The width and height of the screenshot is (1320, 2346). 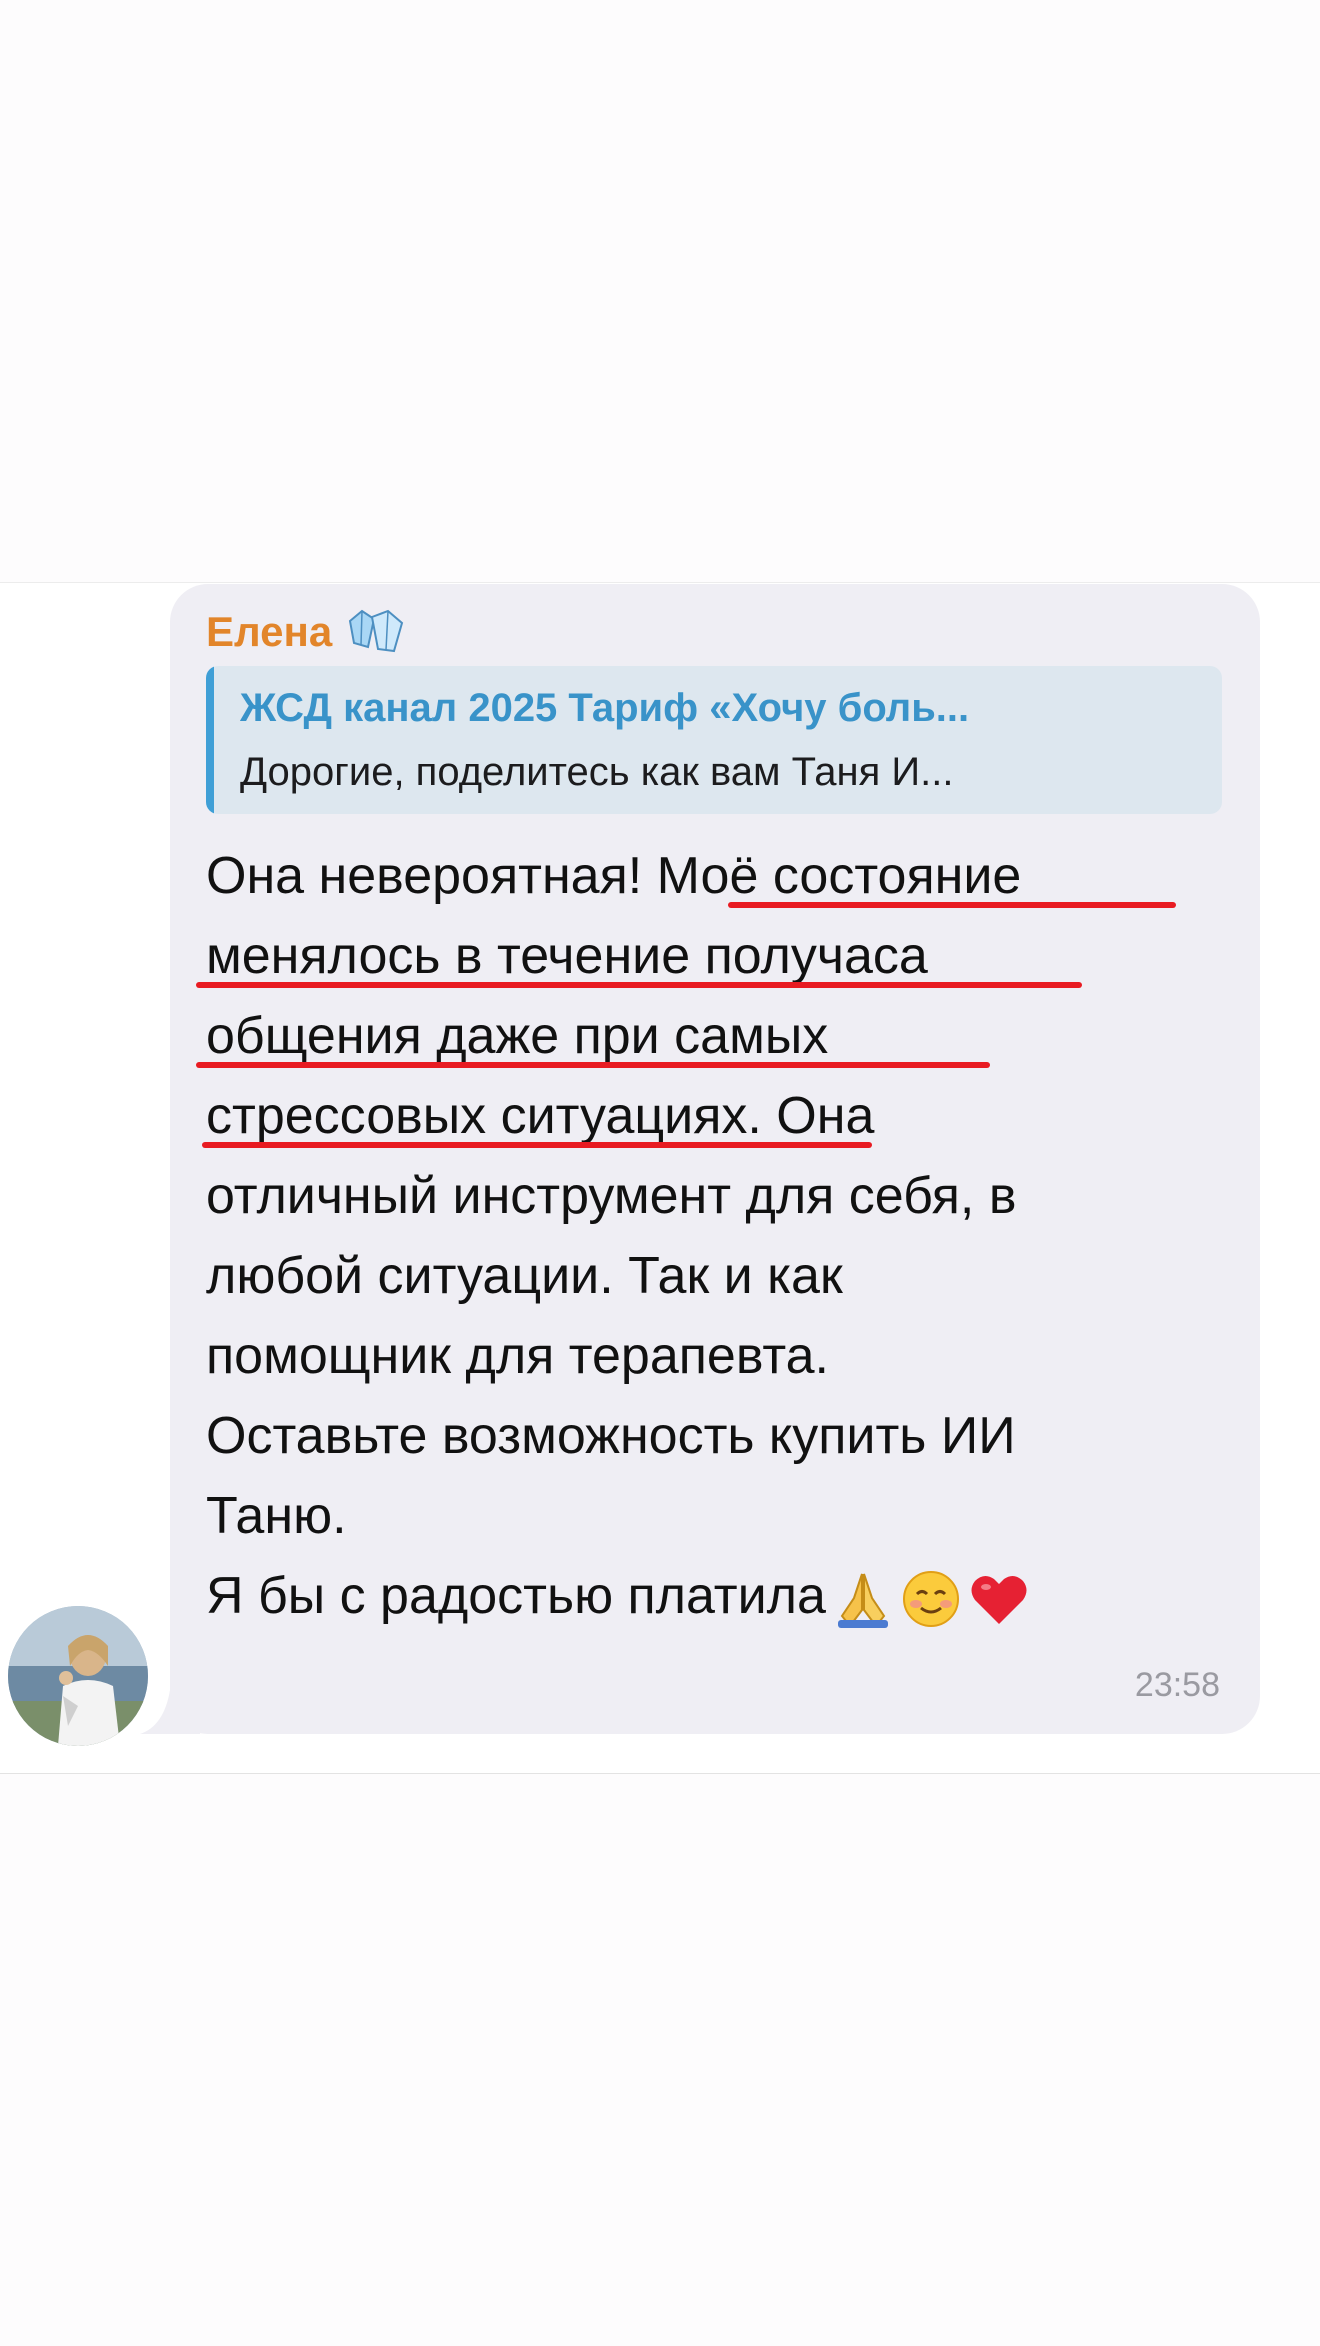 What do you see at coordinates (269, 631) in the screenshot?
I see `sender-name-text: Елена` at bounding box center [269, 631].